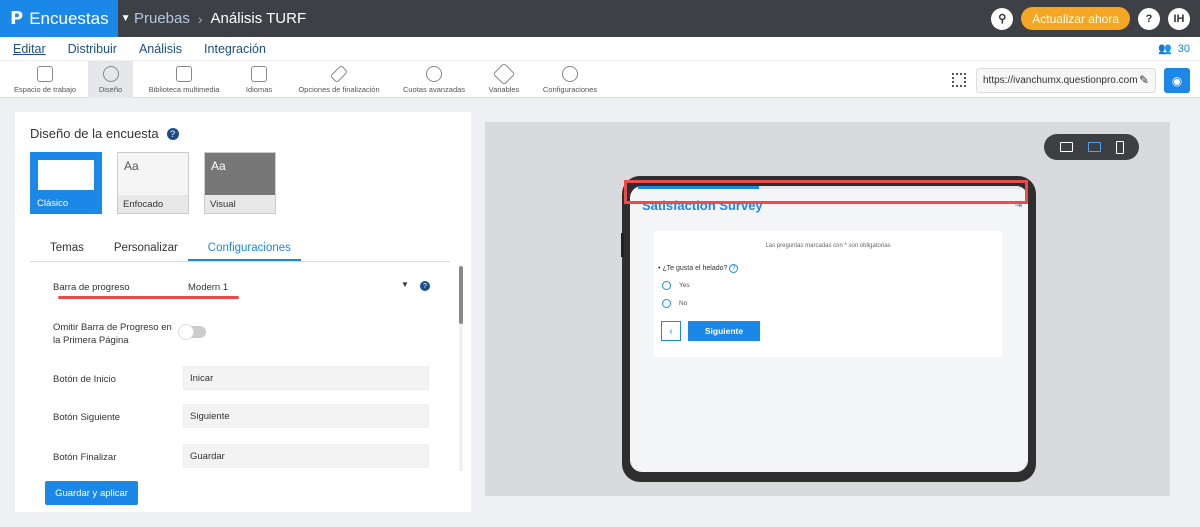 The width and height of the screenshot is (1200, 527). What do you see at coordinates (153, 204) in the screenshot?
I see `theme-label: Enfocado` at bounding box center [153, 204].